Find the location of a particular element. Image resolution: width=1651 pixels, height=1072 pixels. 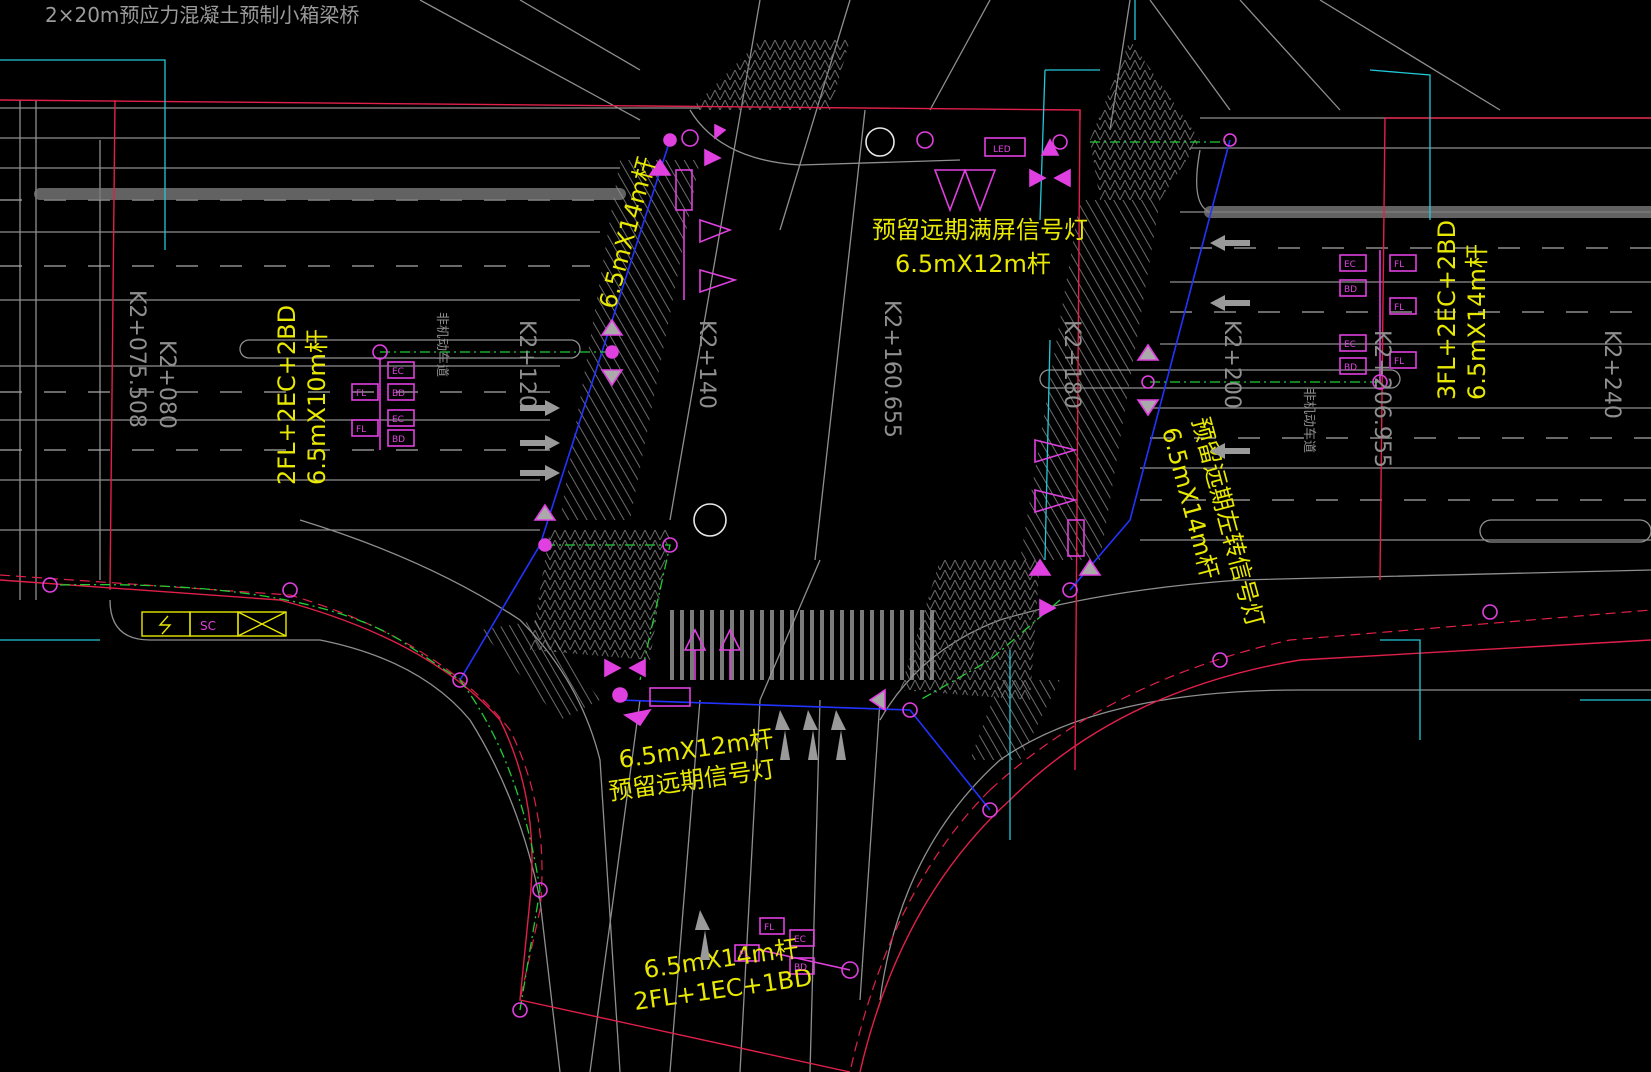

label-fl-west-1: FL is located at coordinates (361, 394).